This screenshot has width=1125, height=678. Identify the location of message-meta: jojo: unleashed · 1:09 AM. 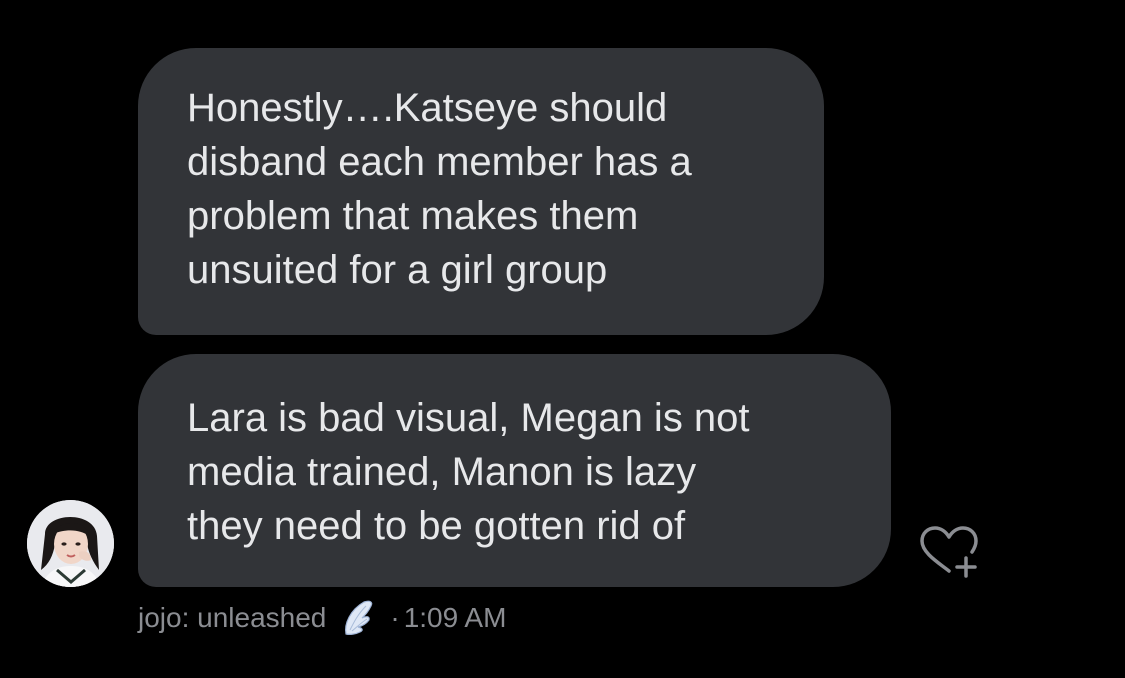
(322, 618).